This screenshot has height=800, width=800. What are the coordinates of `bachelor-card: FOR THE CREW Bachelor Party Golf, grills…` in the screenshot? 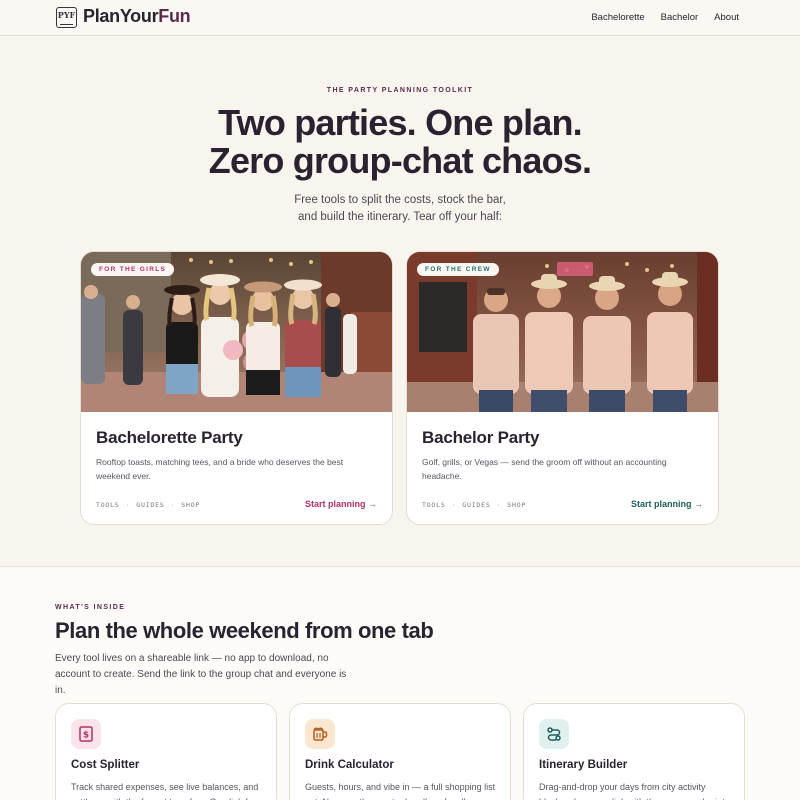 It's located at (562, 388).